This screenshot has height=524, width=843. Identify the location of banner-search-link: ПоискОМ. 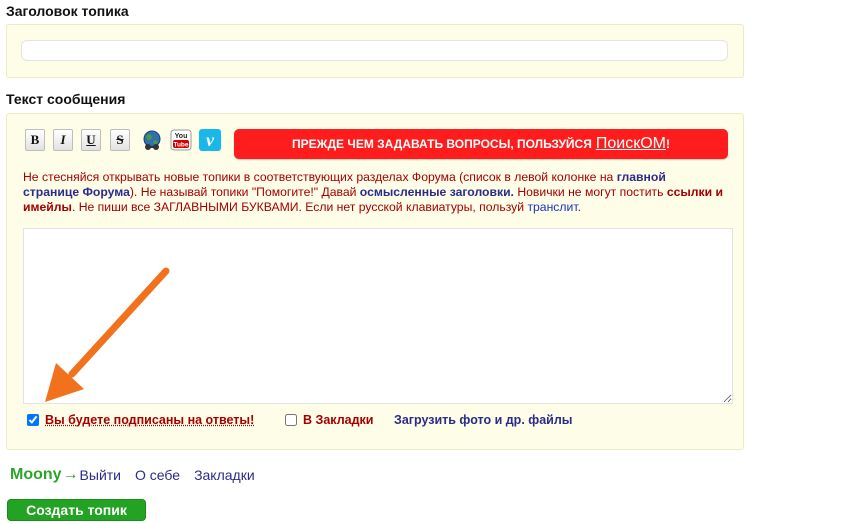
(631, 144).